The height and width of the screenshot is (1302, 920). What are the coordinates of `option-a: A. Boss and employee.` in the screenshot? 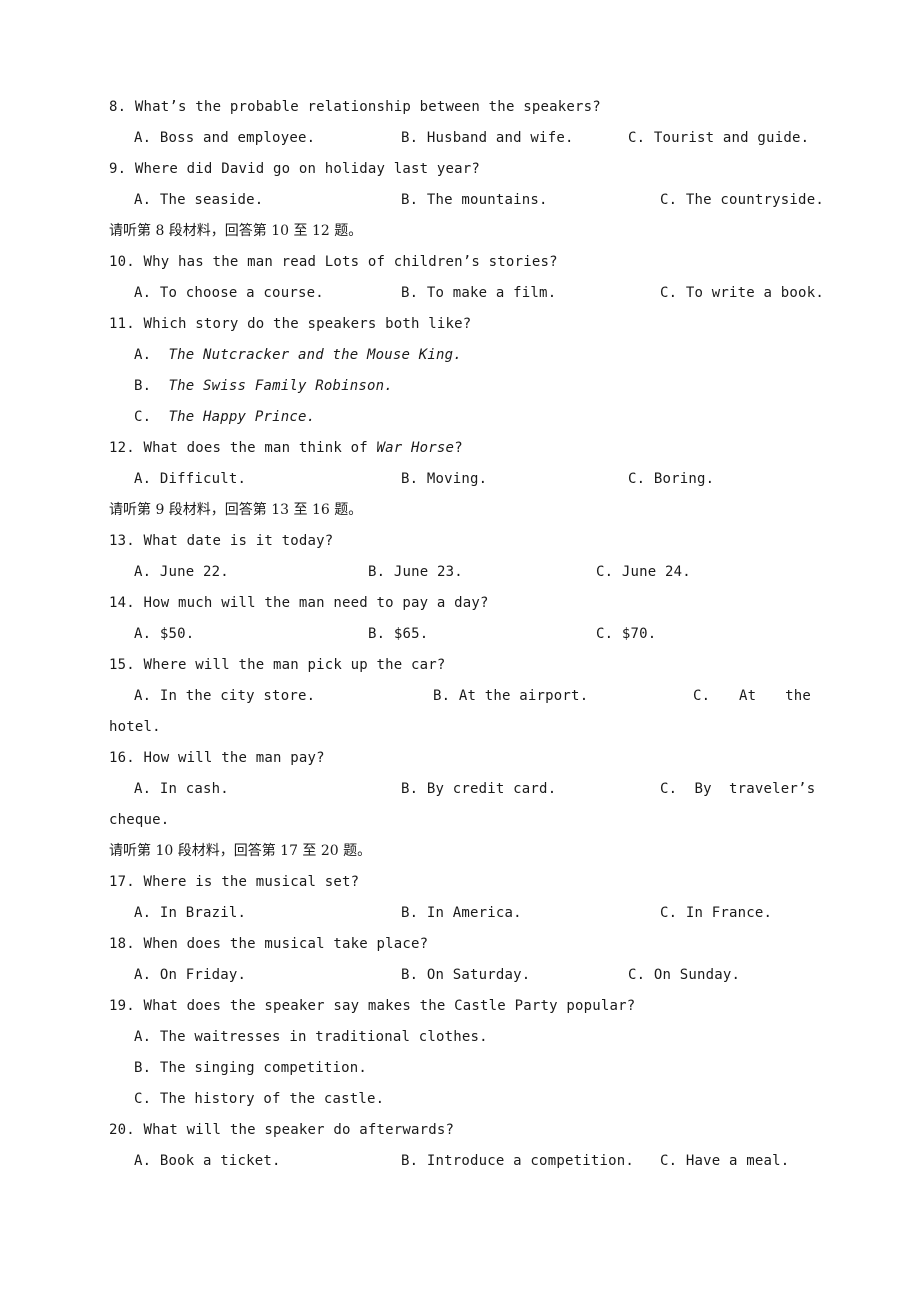 It's located at (225, 138).